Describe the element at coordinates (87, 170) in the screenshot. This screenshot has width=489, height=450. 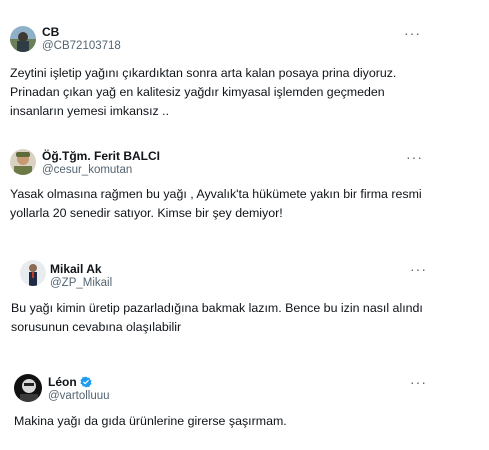
I see `author-handle: @cesur_komutan` at that location.